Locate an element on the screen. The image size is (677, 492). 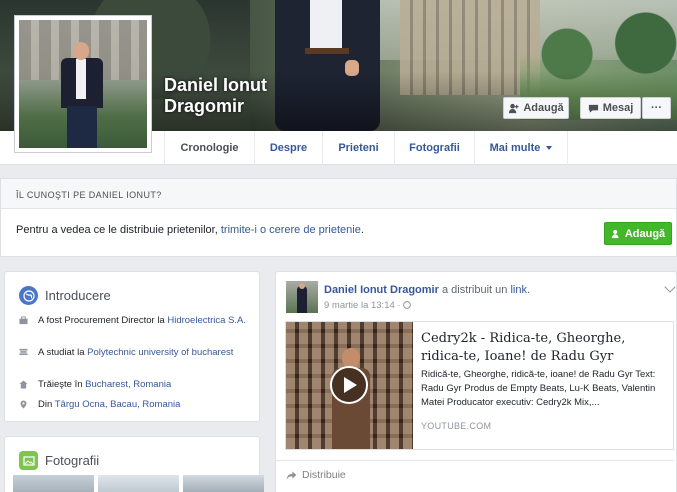
post-action-end: . is located at coordinates (528, 290).